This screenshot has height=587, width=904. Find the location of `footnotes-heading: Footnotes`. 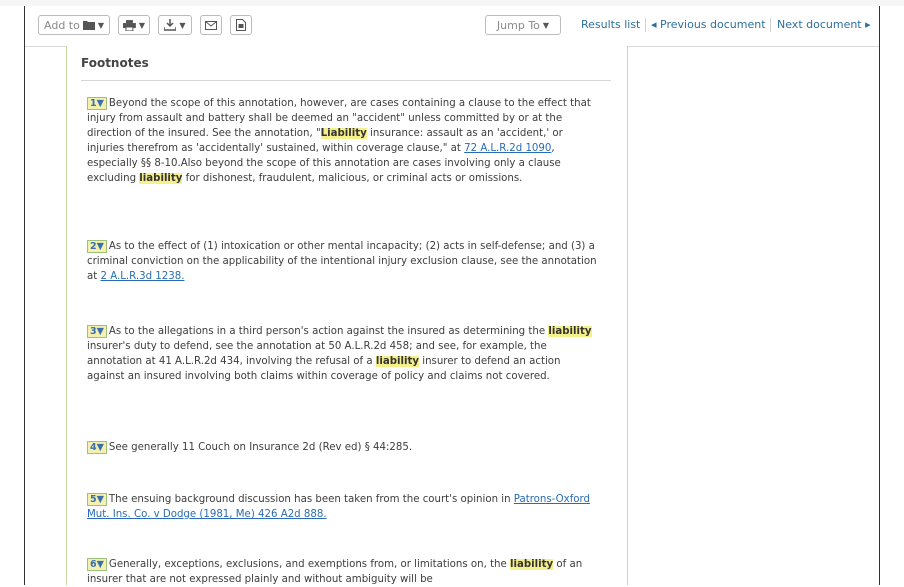

footnotes-heading: Footnotes is located at coordinates (115, 63).